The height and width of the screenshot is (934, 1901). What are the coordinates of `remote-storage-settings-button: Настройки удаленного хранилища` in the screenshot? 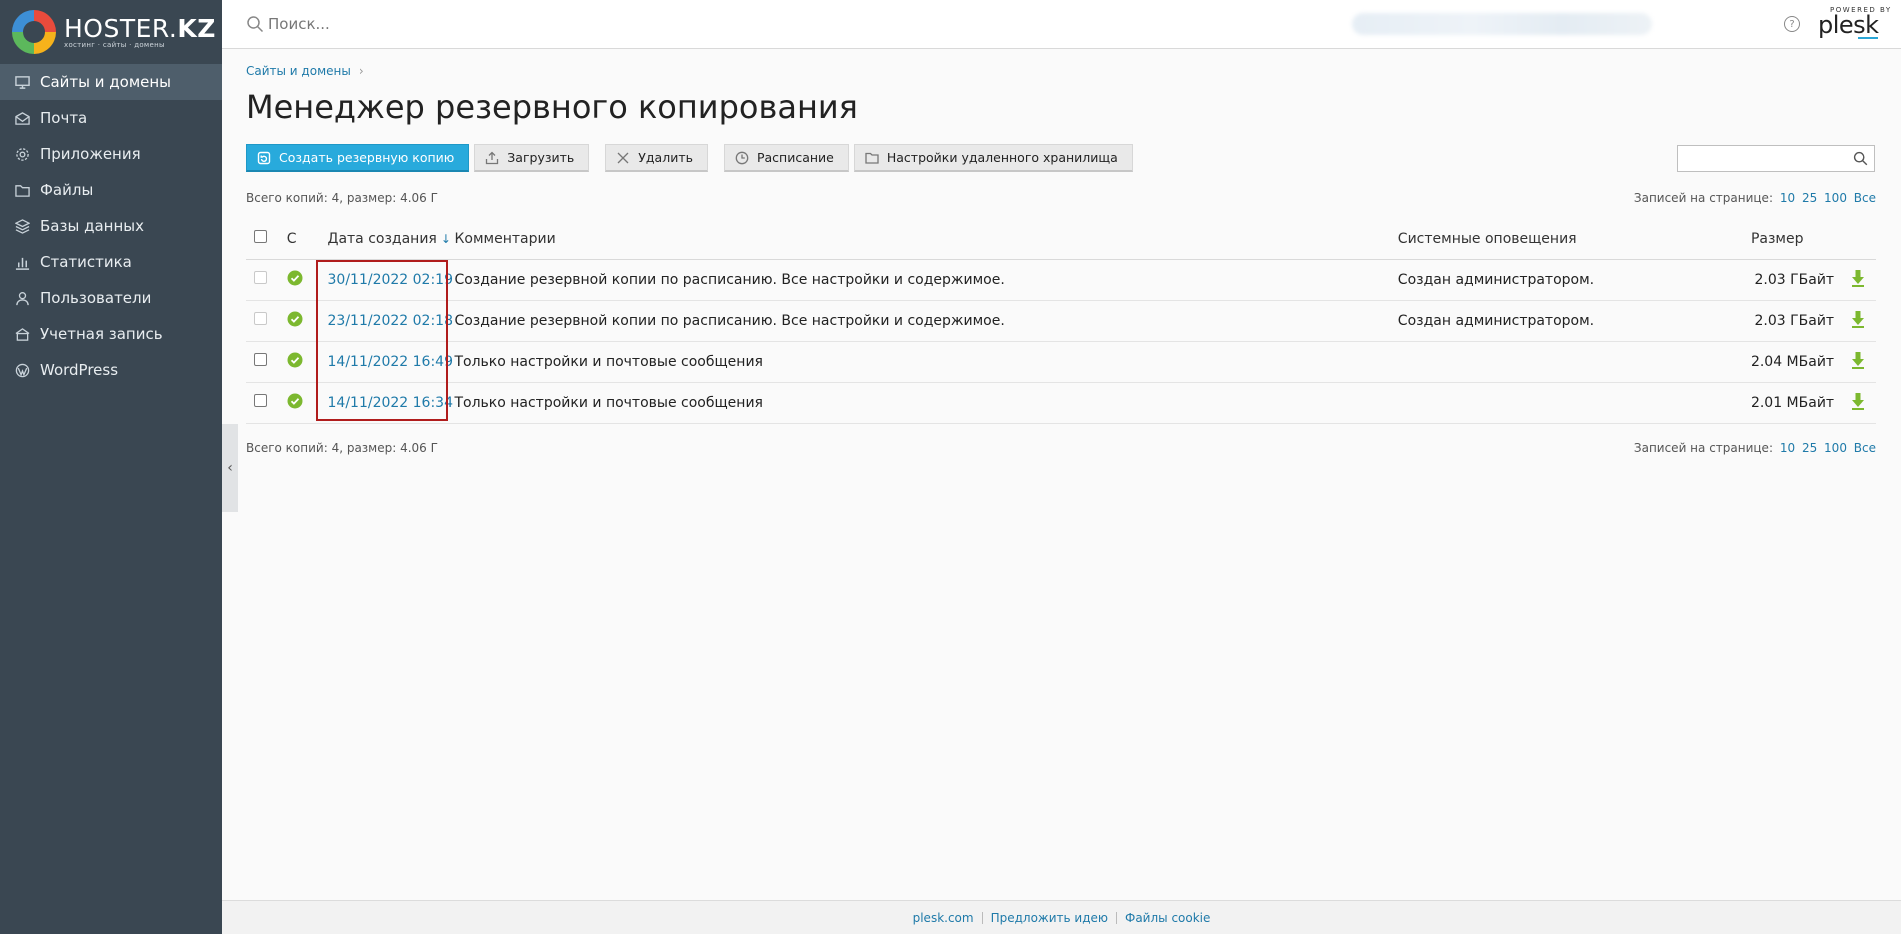 It's located at (993, 158).